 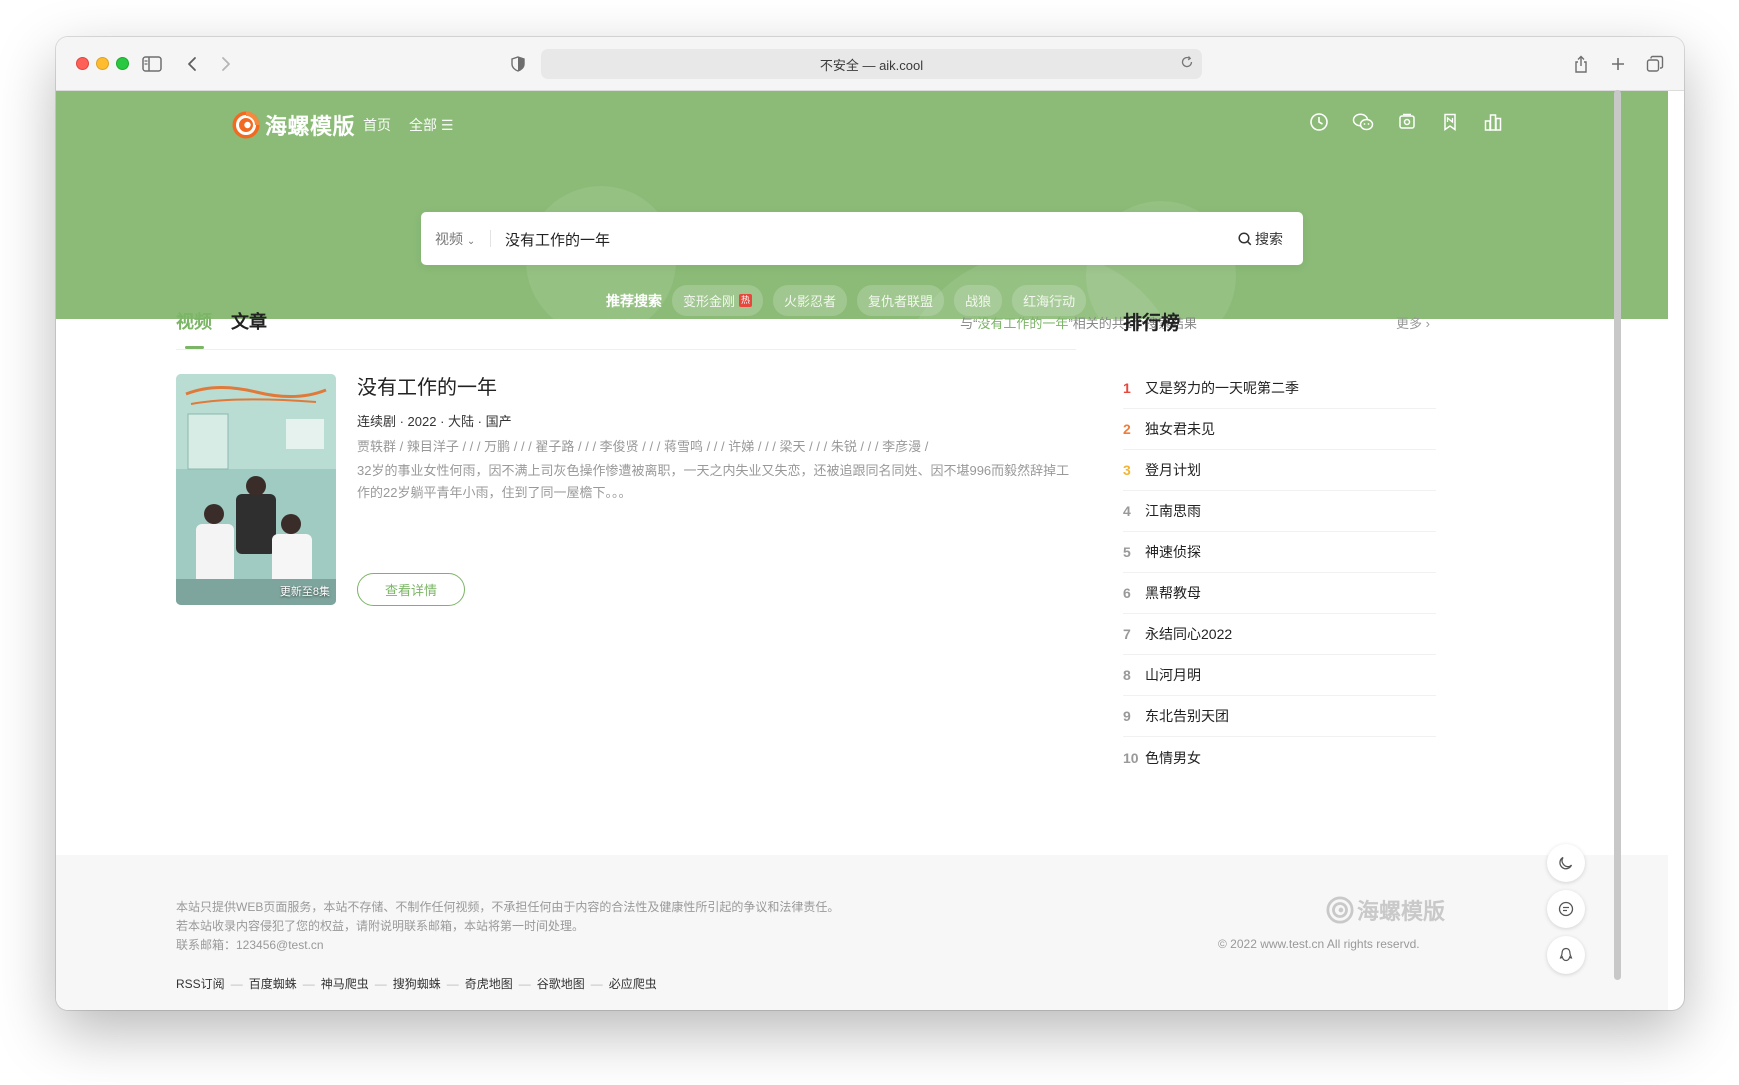 I want to click on movie-title: 没有工作的一年, so click(x=427, y=385).